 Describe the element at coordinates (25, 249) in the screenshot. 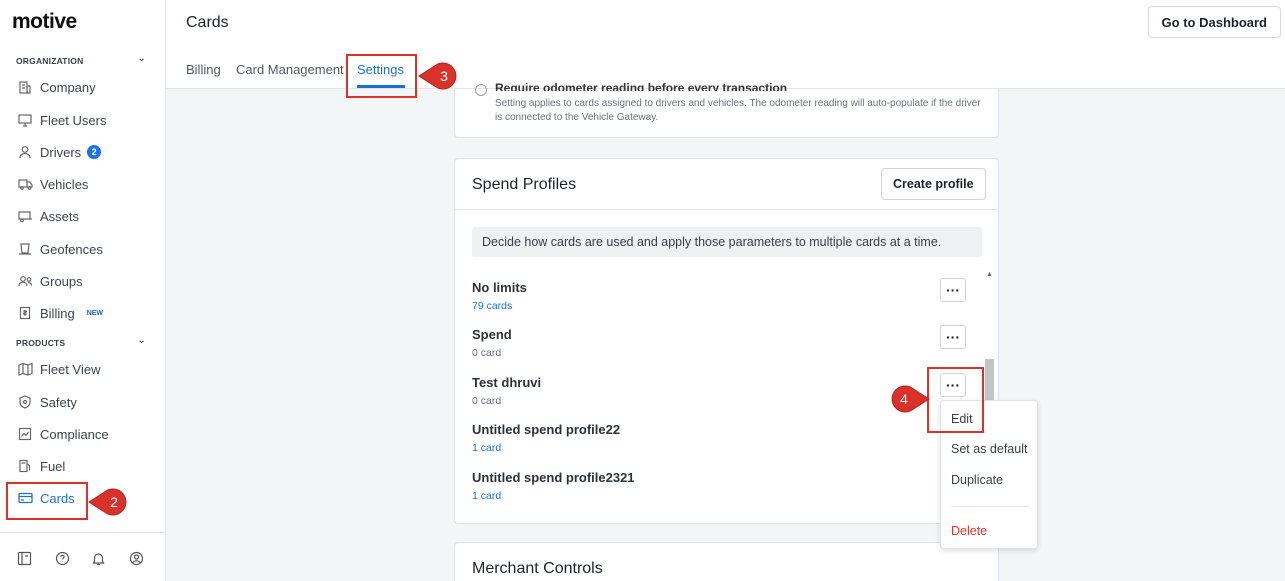

I see `geofence-icon` at that location.